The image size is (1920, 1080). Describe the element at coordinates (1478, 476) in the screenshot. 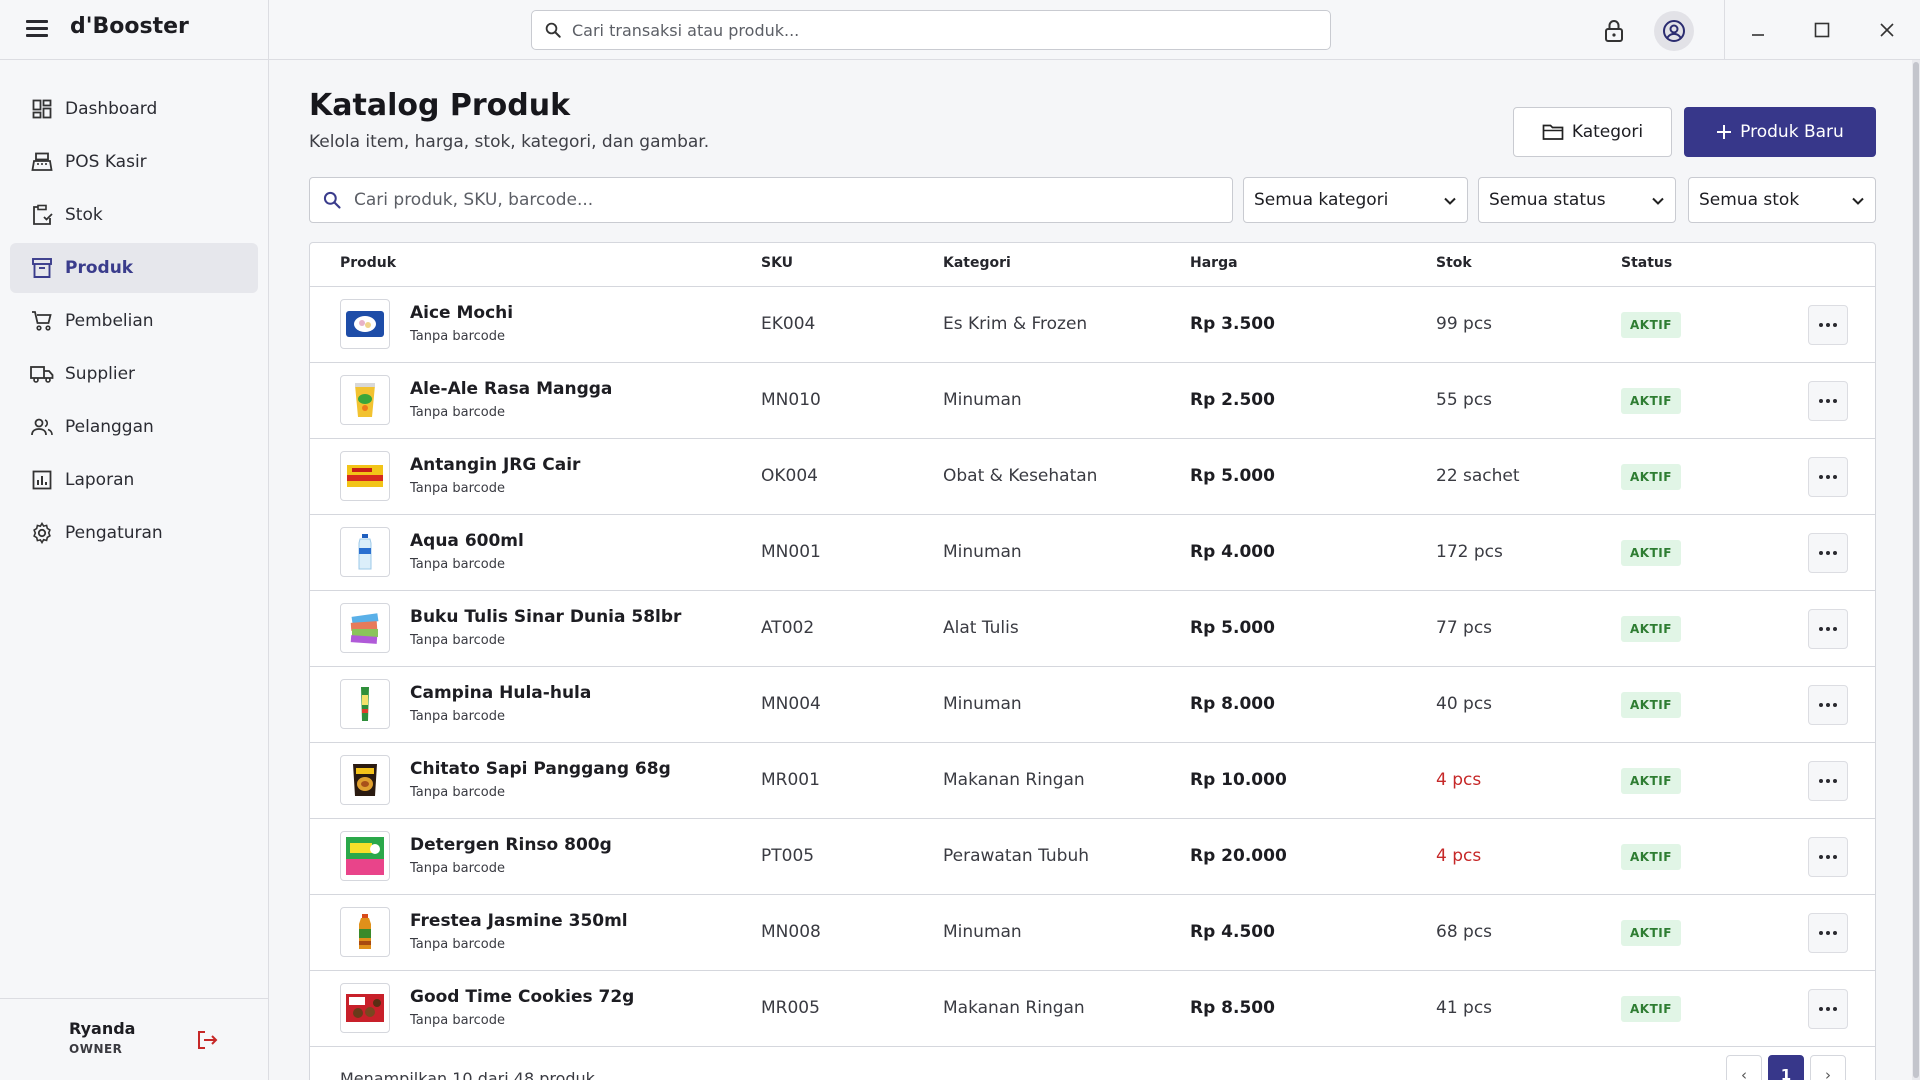

I see `product-stock: 22 sachet` at that location.